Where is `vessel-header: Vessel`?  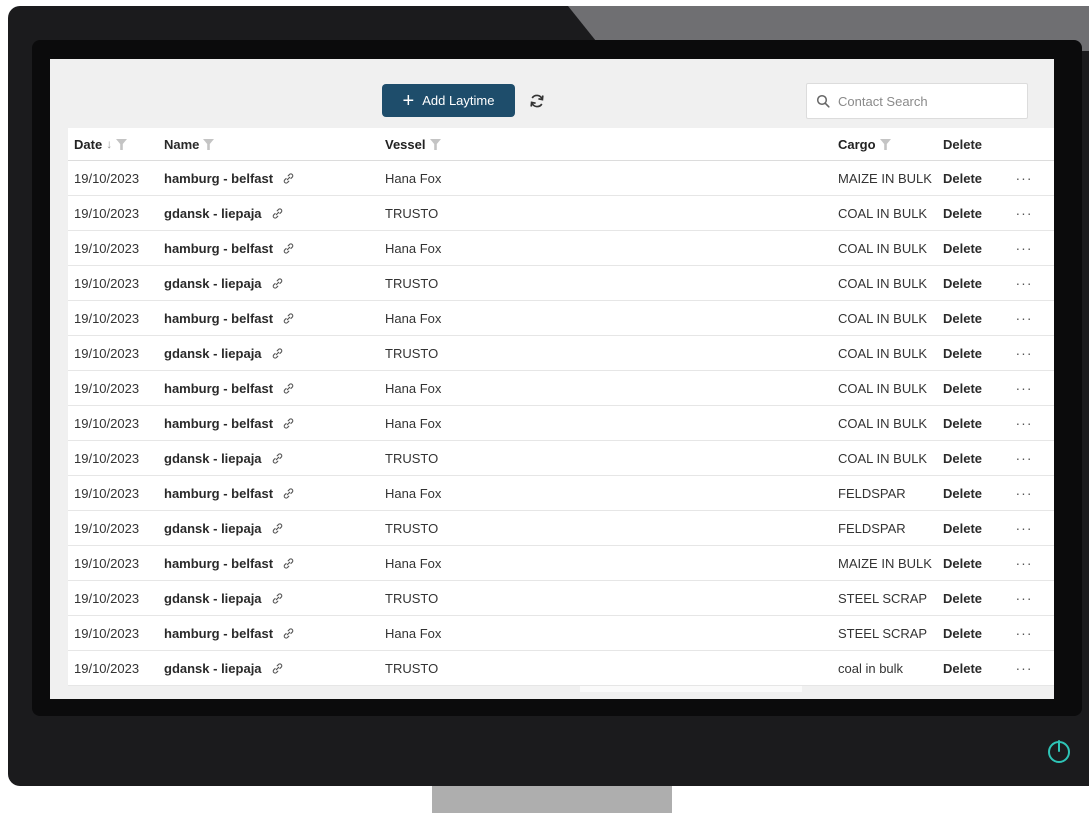 vessel-header: Vessel is located at coordinates (413, 144).